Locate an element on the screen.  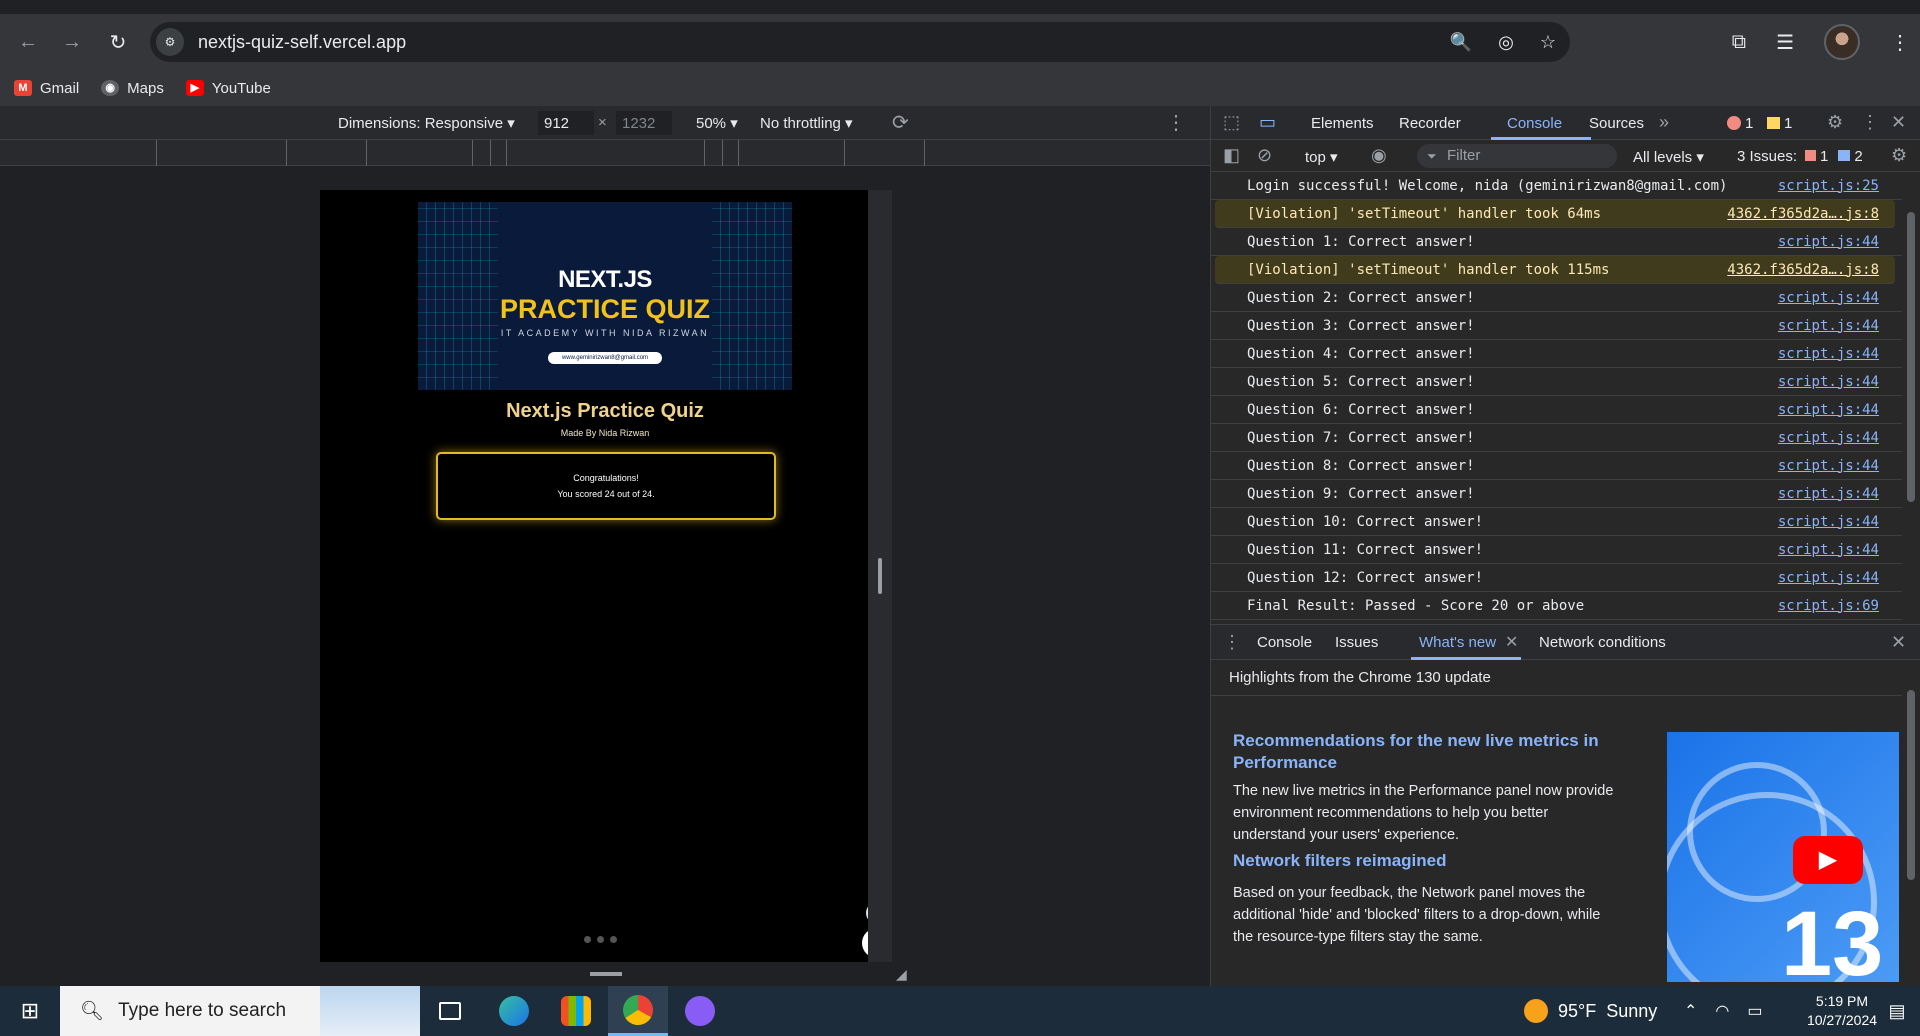
log-message: Question 11: Correct answer! is located at coordinates (1365, 549).